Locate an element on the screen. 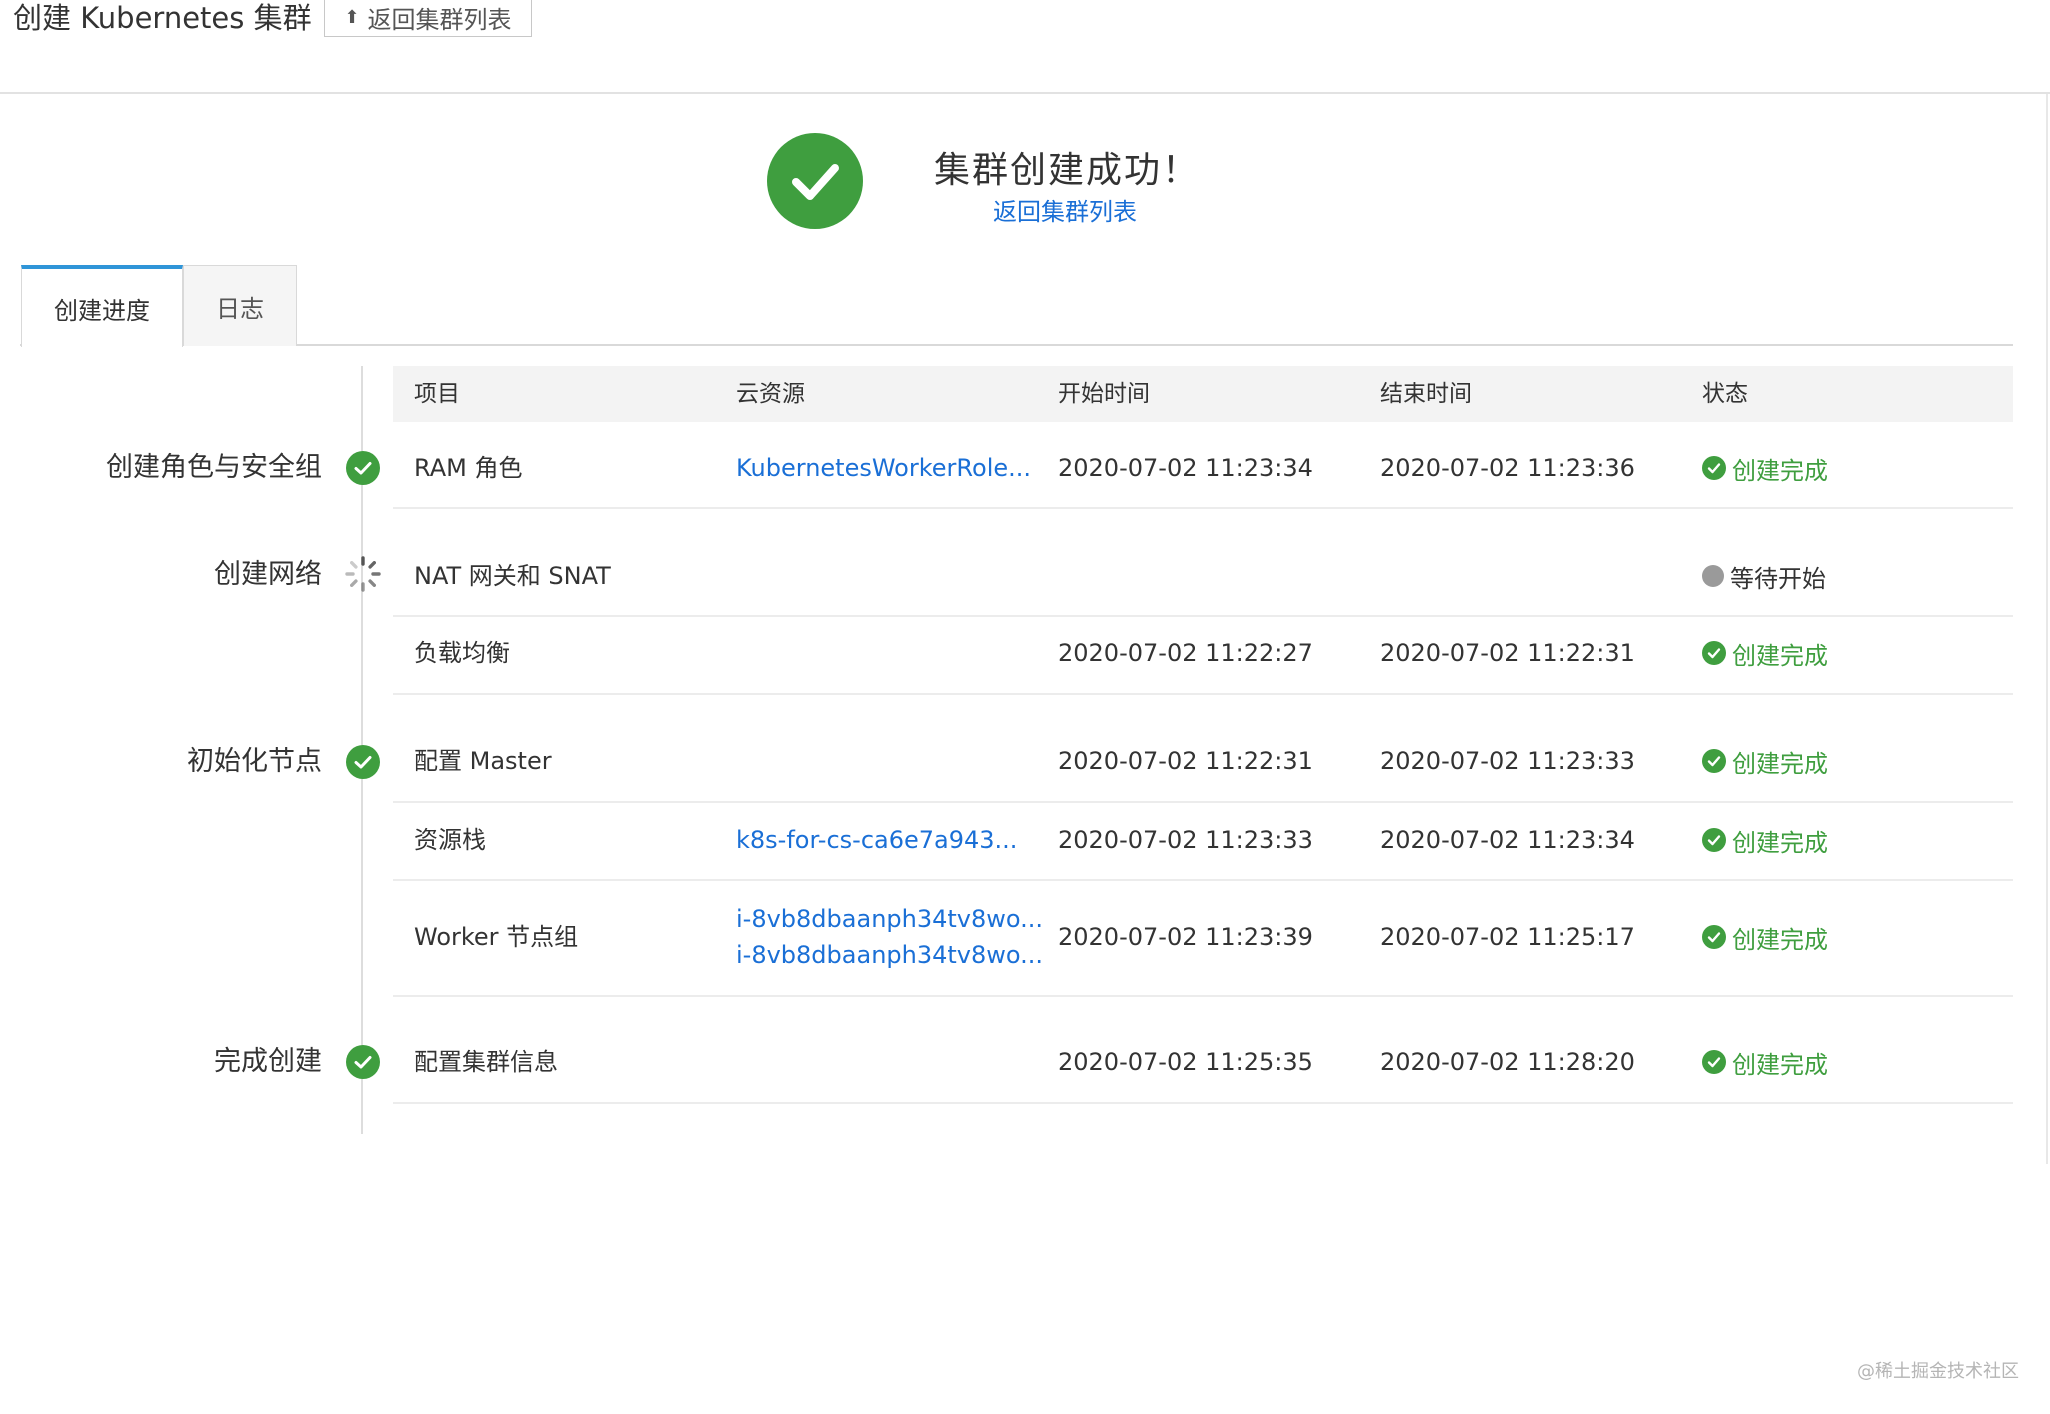 Image resolution: width=2050 pixels, height=1414 pixels. back-button-label: 返回集群列表 is located at coordinates (439, 19).